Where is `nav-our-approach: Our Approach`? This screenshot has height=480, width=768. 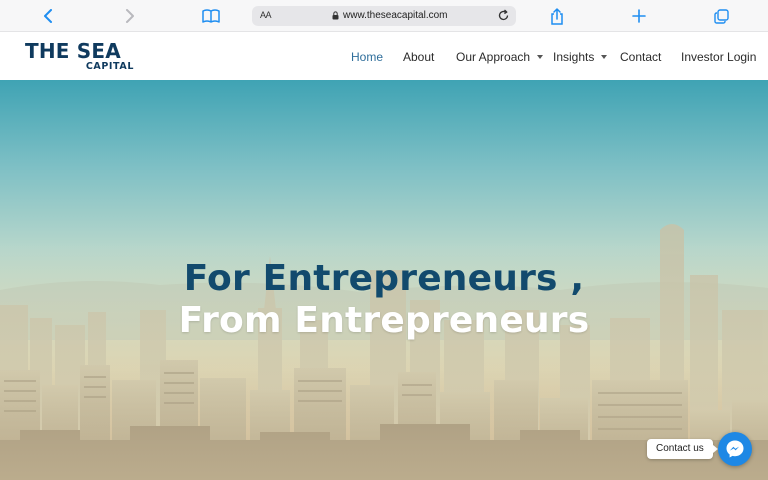
nav-our-approach: Our Approach is located at coordinates (500, 57).